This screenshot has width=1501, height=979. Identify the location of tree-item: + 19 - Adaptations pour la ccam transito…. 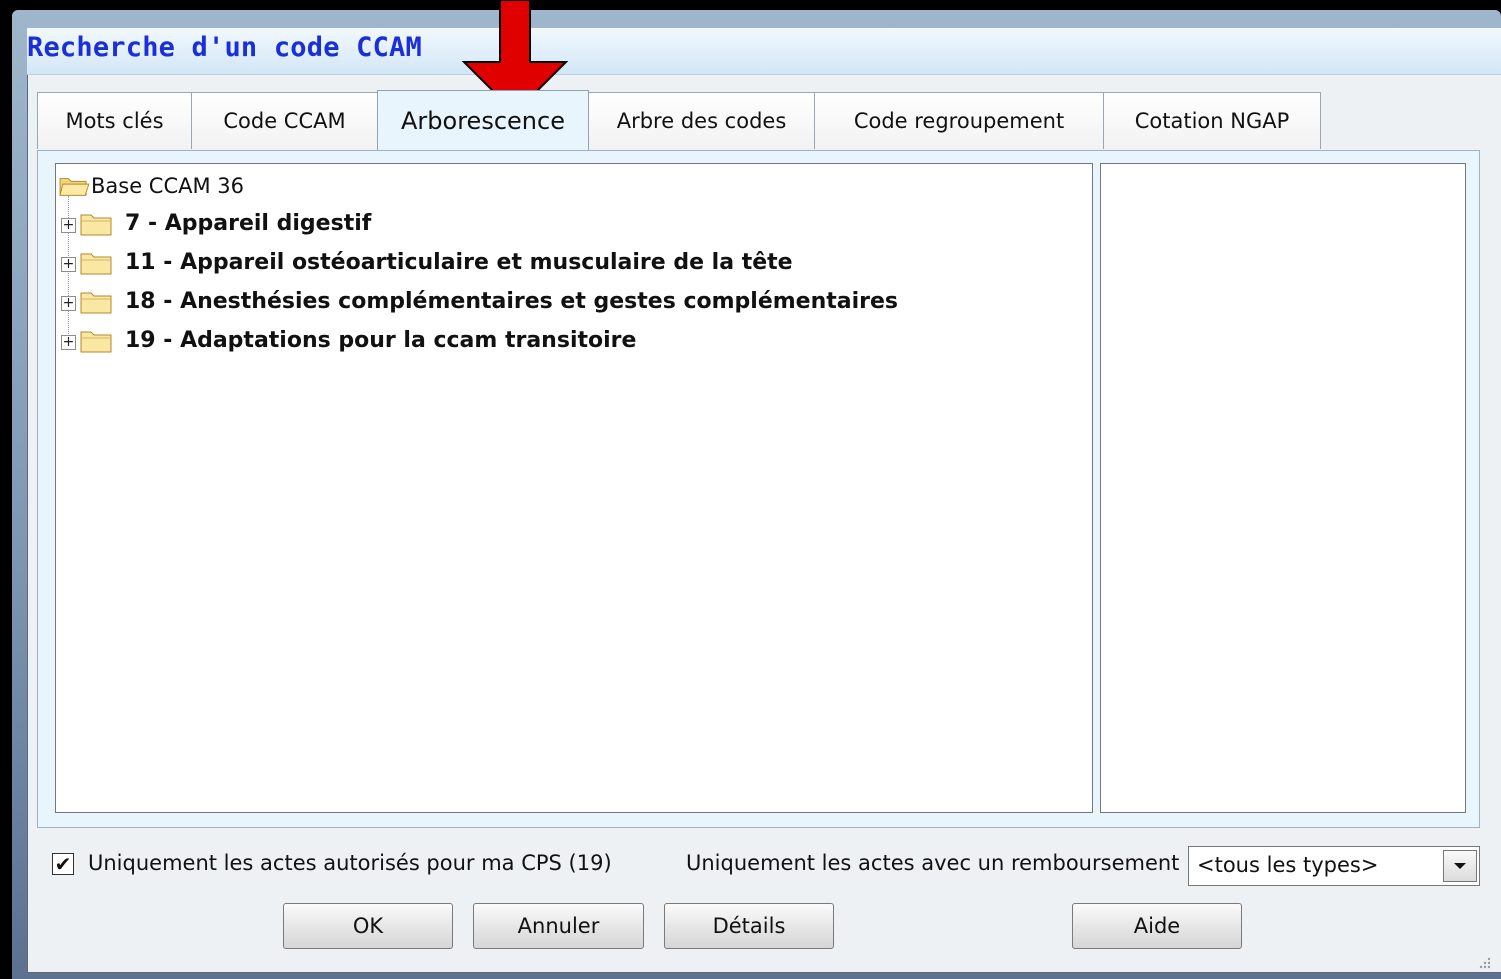
(348, 340).